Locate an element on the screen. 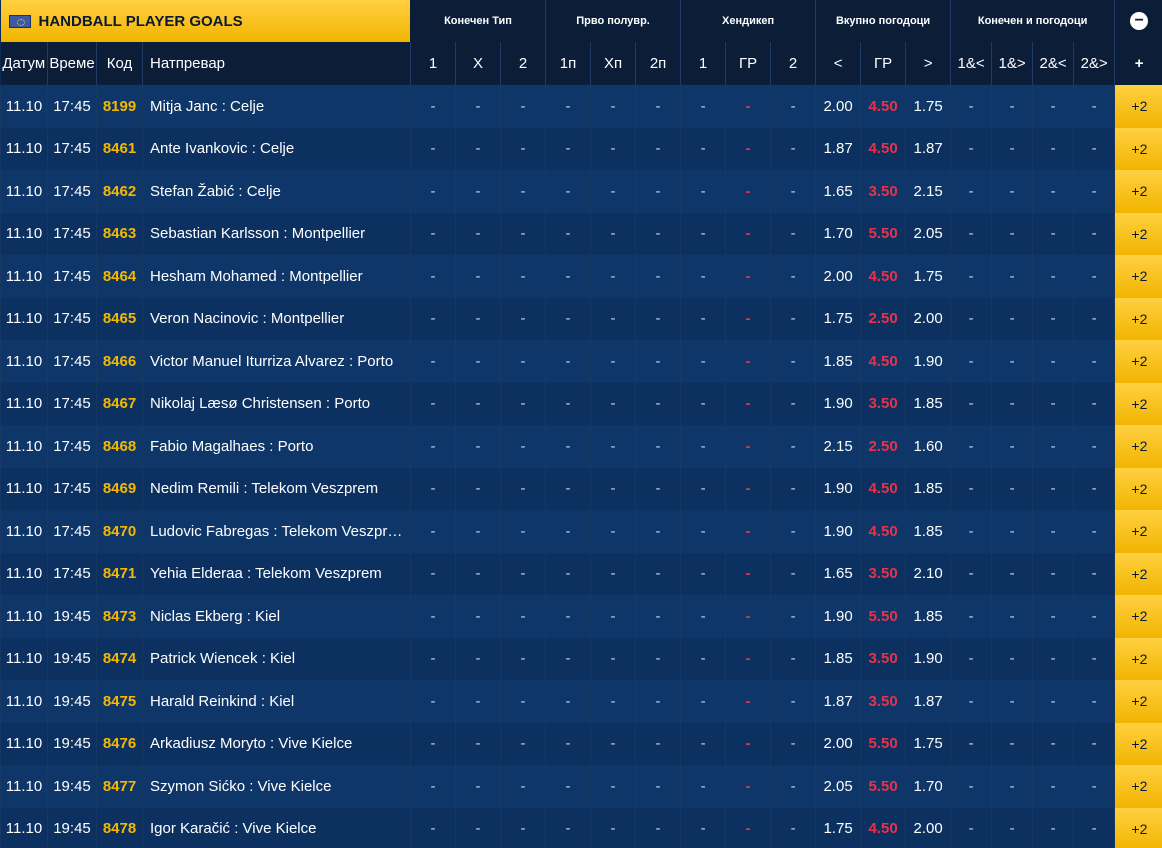 Image resolution: width=1162 pixels, height=848 pixels. col-header-code: Код is located at coordinates (119, 63).